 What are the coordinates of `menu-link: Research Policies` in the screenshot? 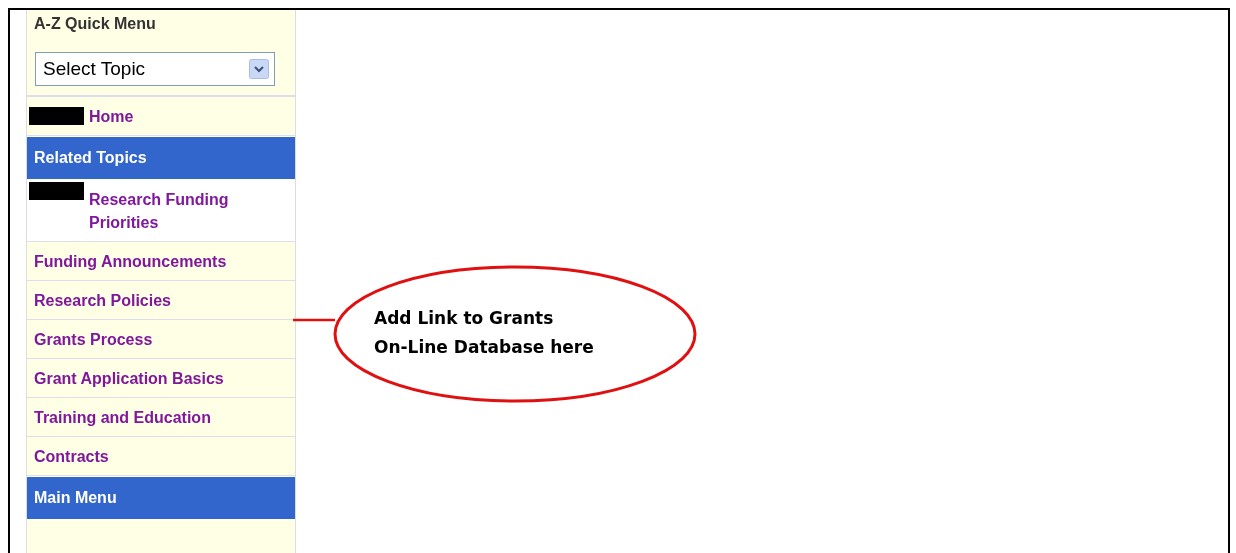 It's located at (102, 300).